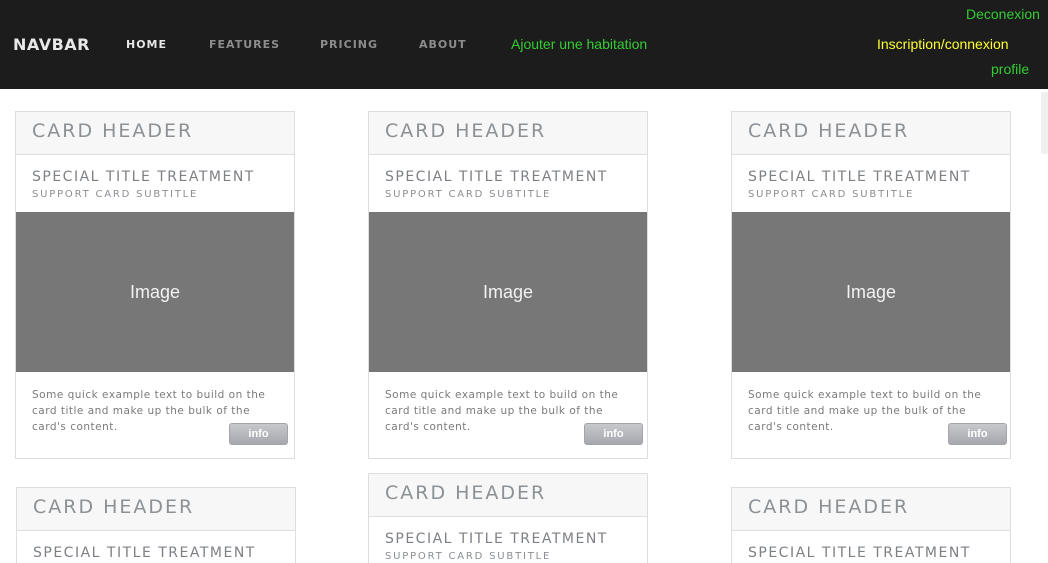 The width and height of the screenshot is (1048, 563). Describe the element at coordinates (146, 44) in the screenshot. I see `nav-link-home: HOME` at that location.